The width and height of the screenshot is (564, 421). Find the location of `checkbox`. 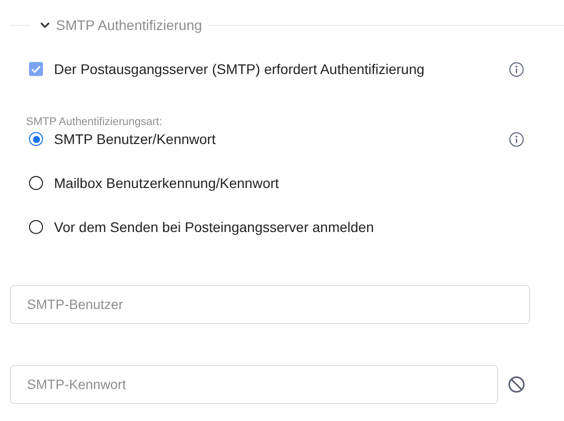

checkbox is located at coordinates (36, 69).